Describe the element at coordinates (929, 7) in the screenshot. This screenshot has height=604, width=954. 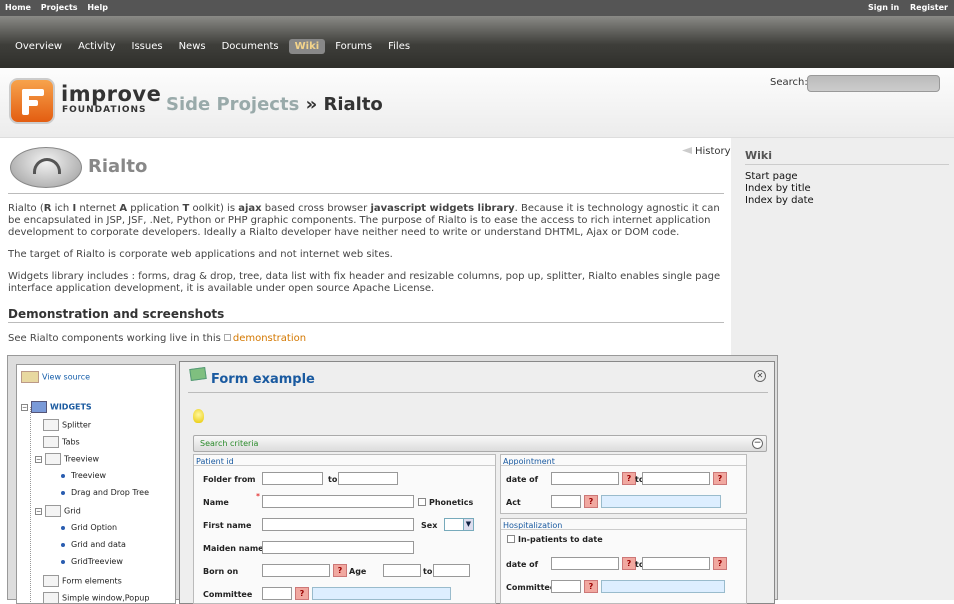
I see `register-link: Register` at that location.